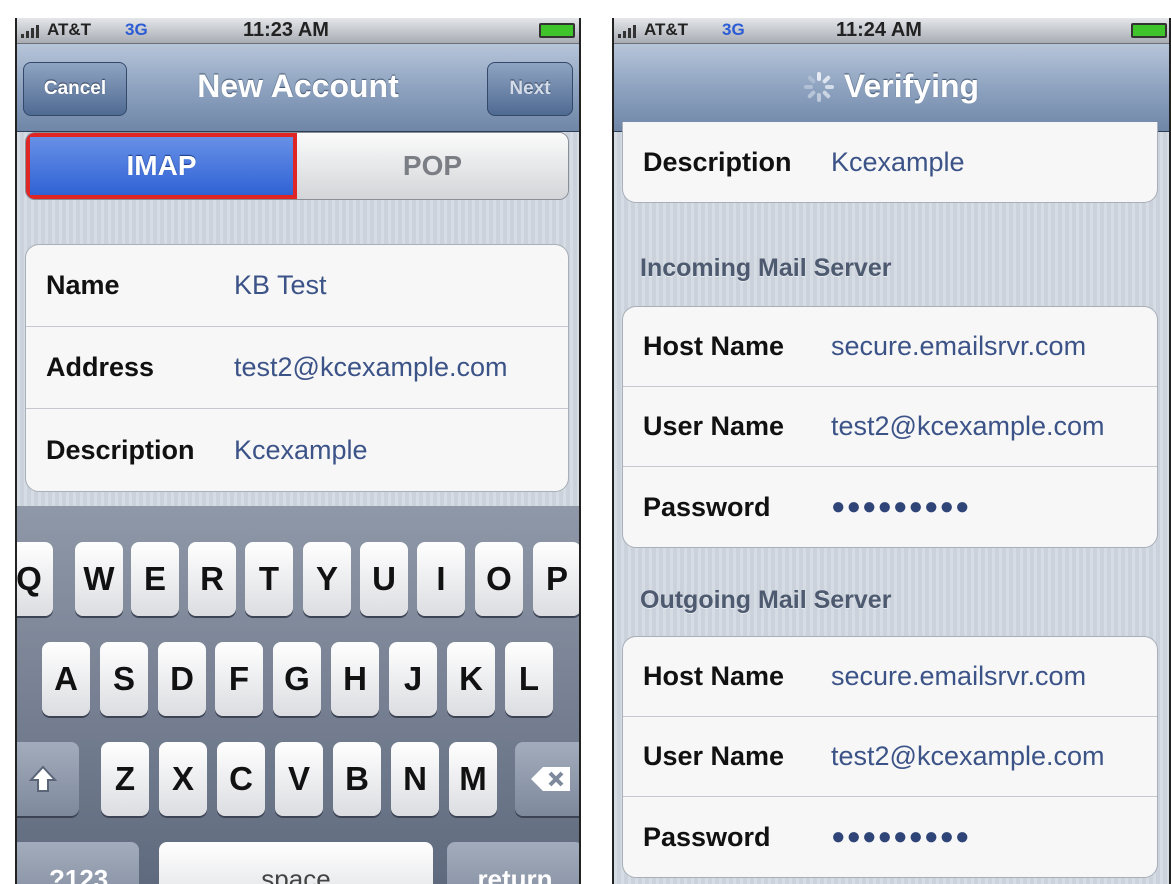 The height and width of the screenshot is (884, 1171). Describe the element at coordinates (286, 30) in the screenshot. I see `status-time: 11:23 AM` at that location.